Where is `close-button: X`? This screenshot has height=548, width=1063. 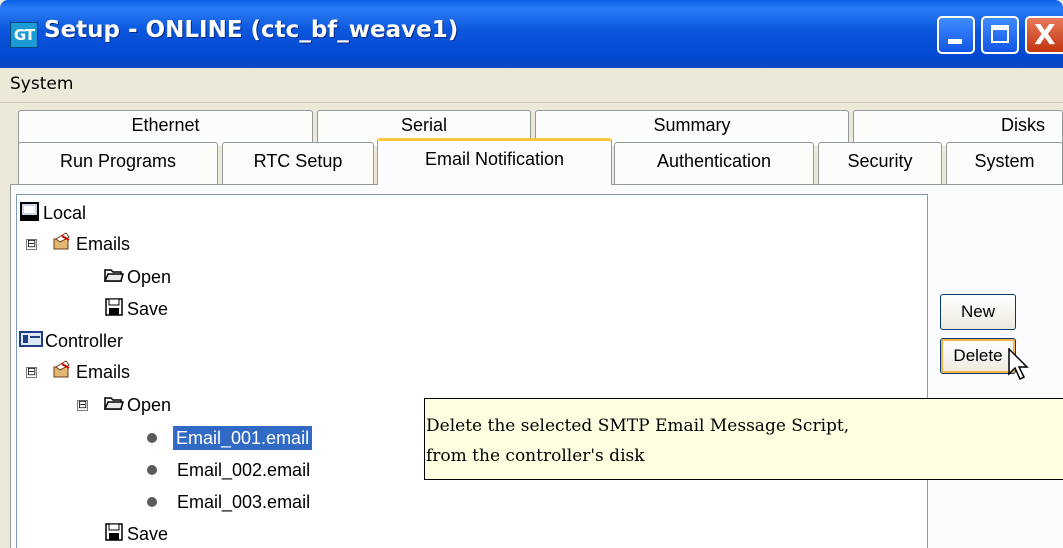 close-button: X is located at coordinates (1044, 35).